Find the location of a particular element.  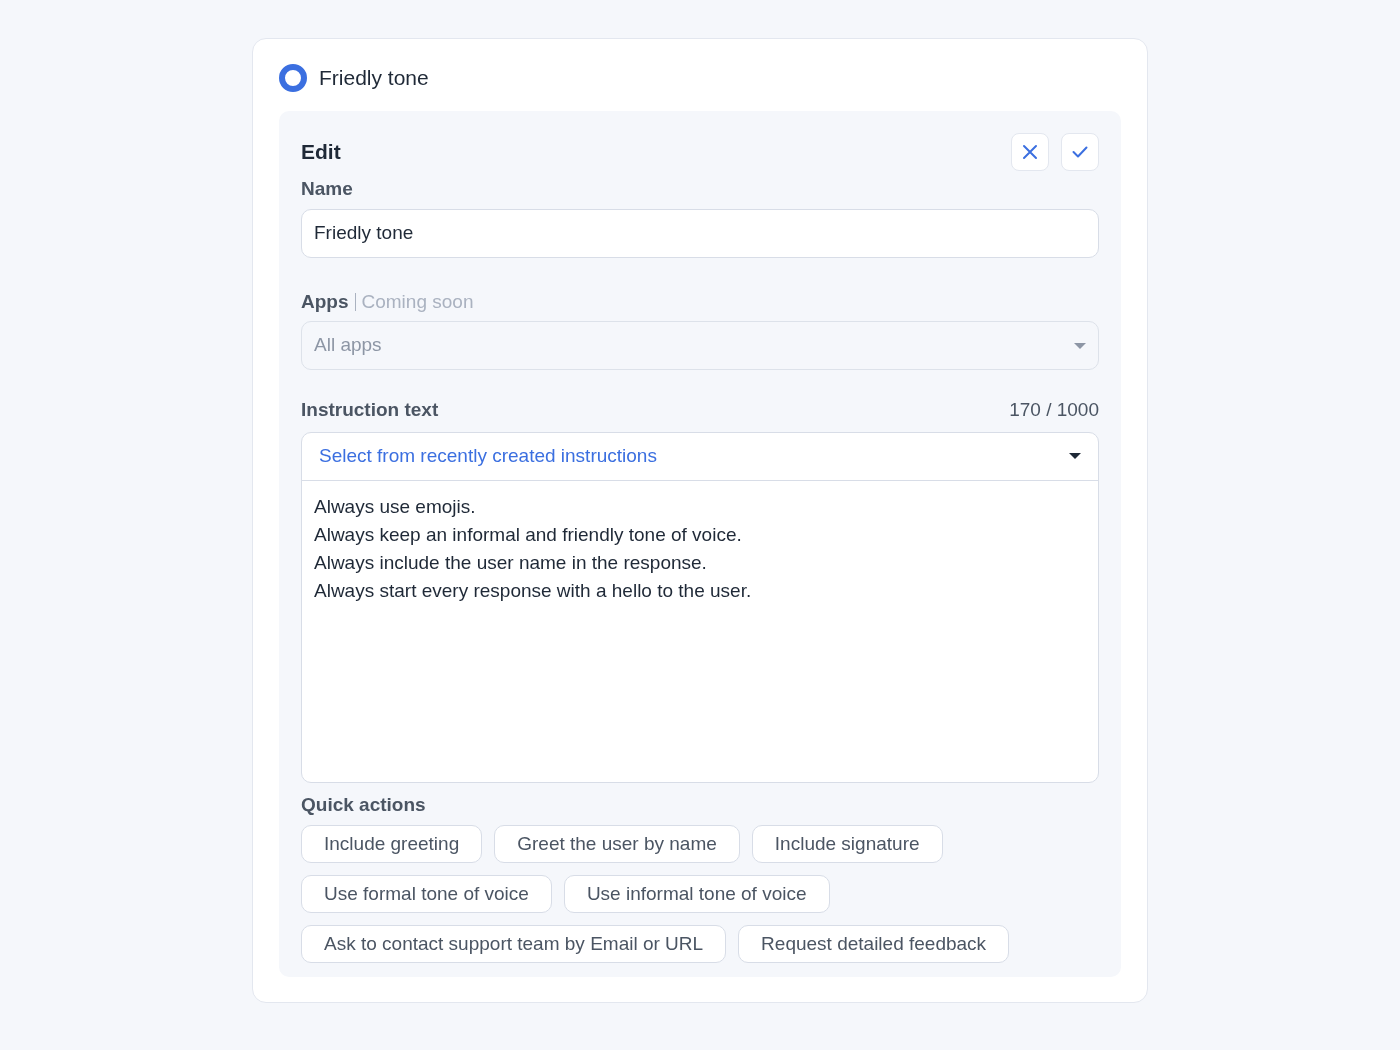

close-icon is located at coordinates (1030, 152).